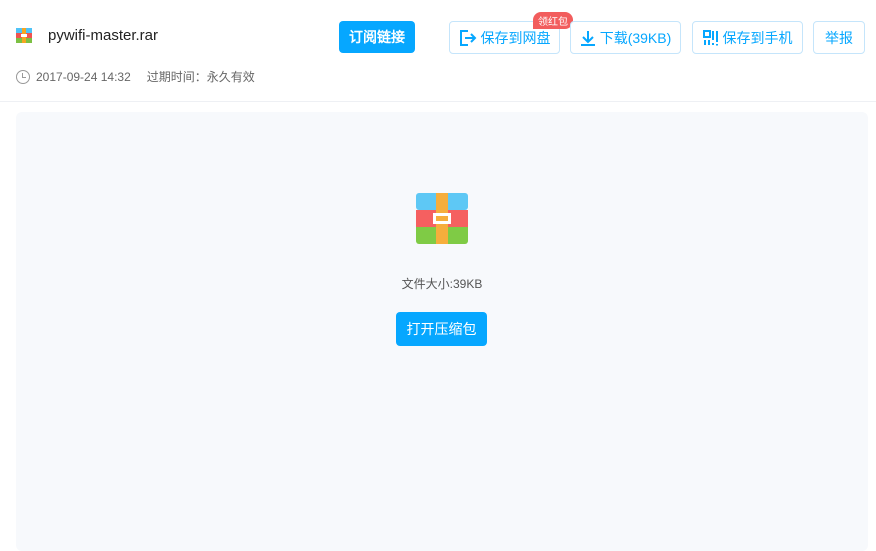 The height and width of the screenshot is (551, 876). What do you see at coordinates (23, 76) in the screenshot?
I see `clock-icon` at bounding box center [23, 76].